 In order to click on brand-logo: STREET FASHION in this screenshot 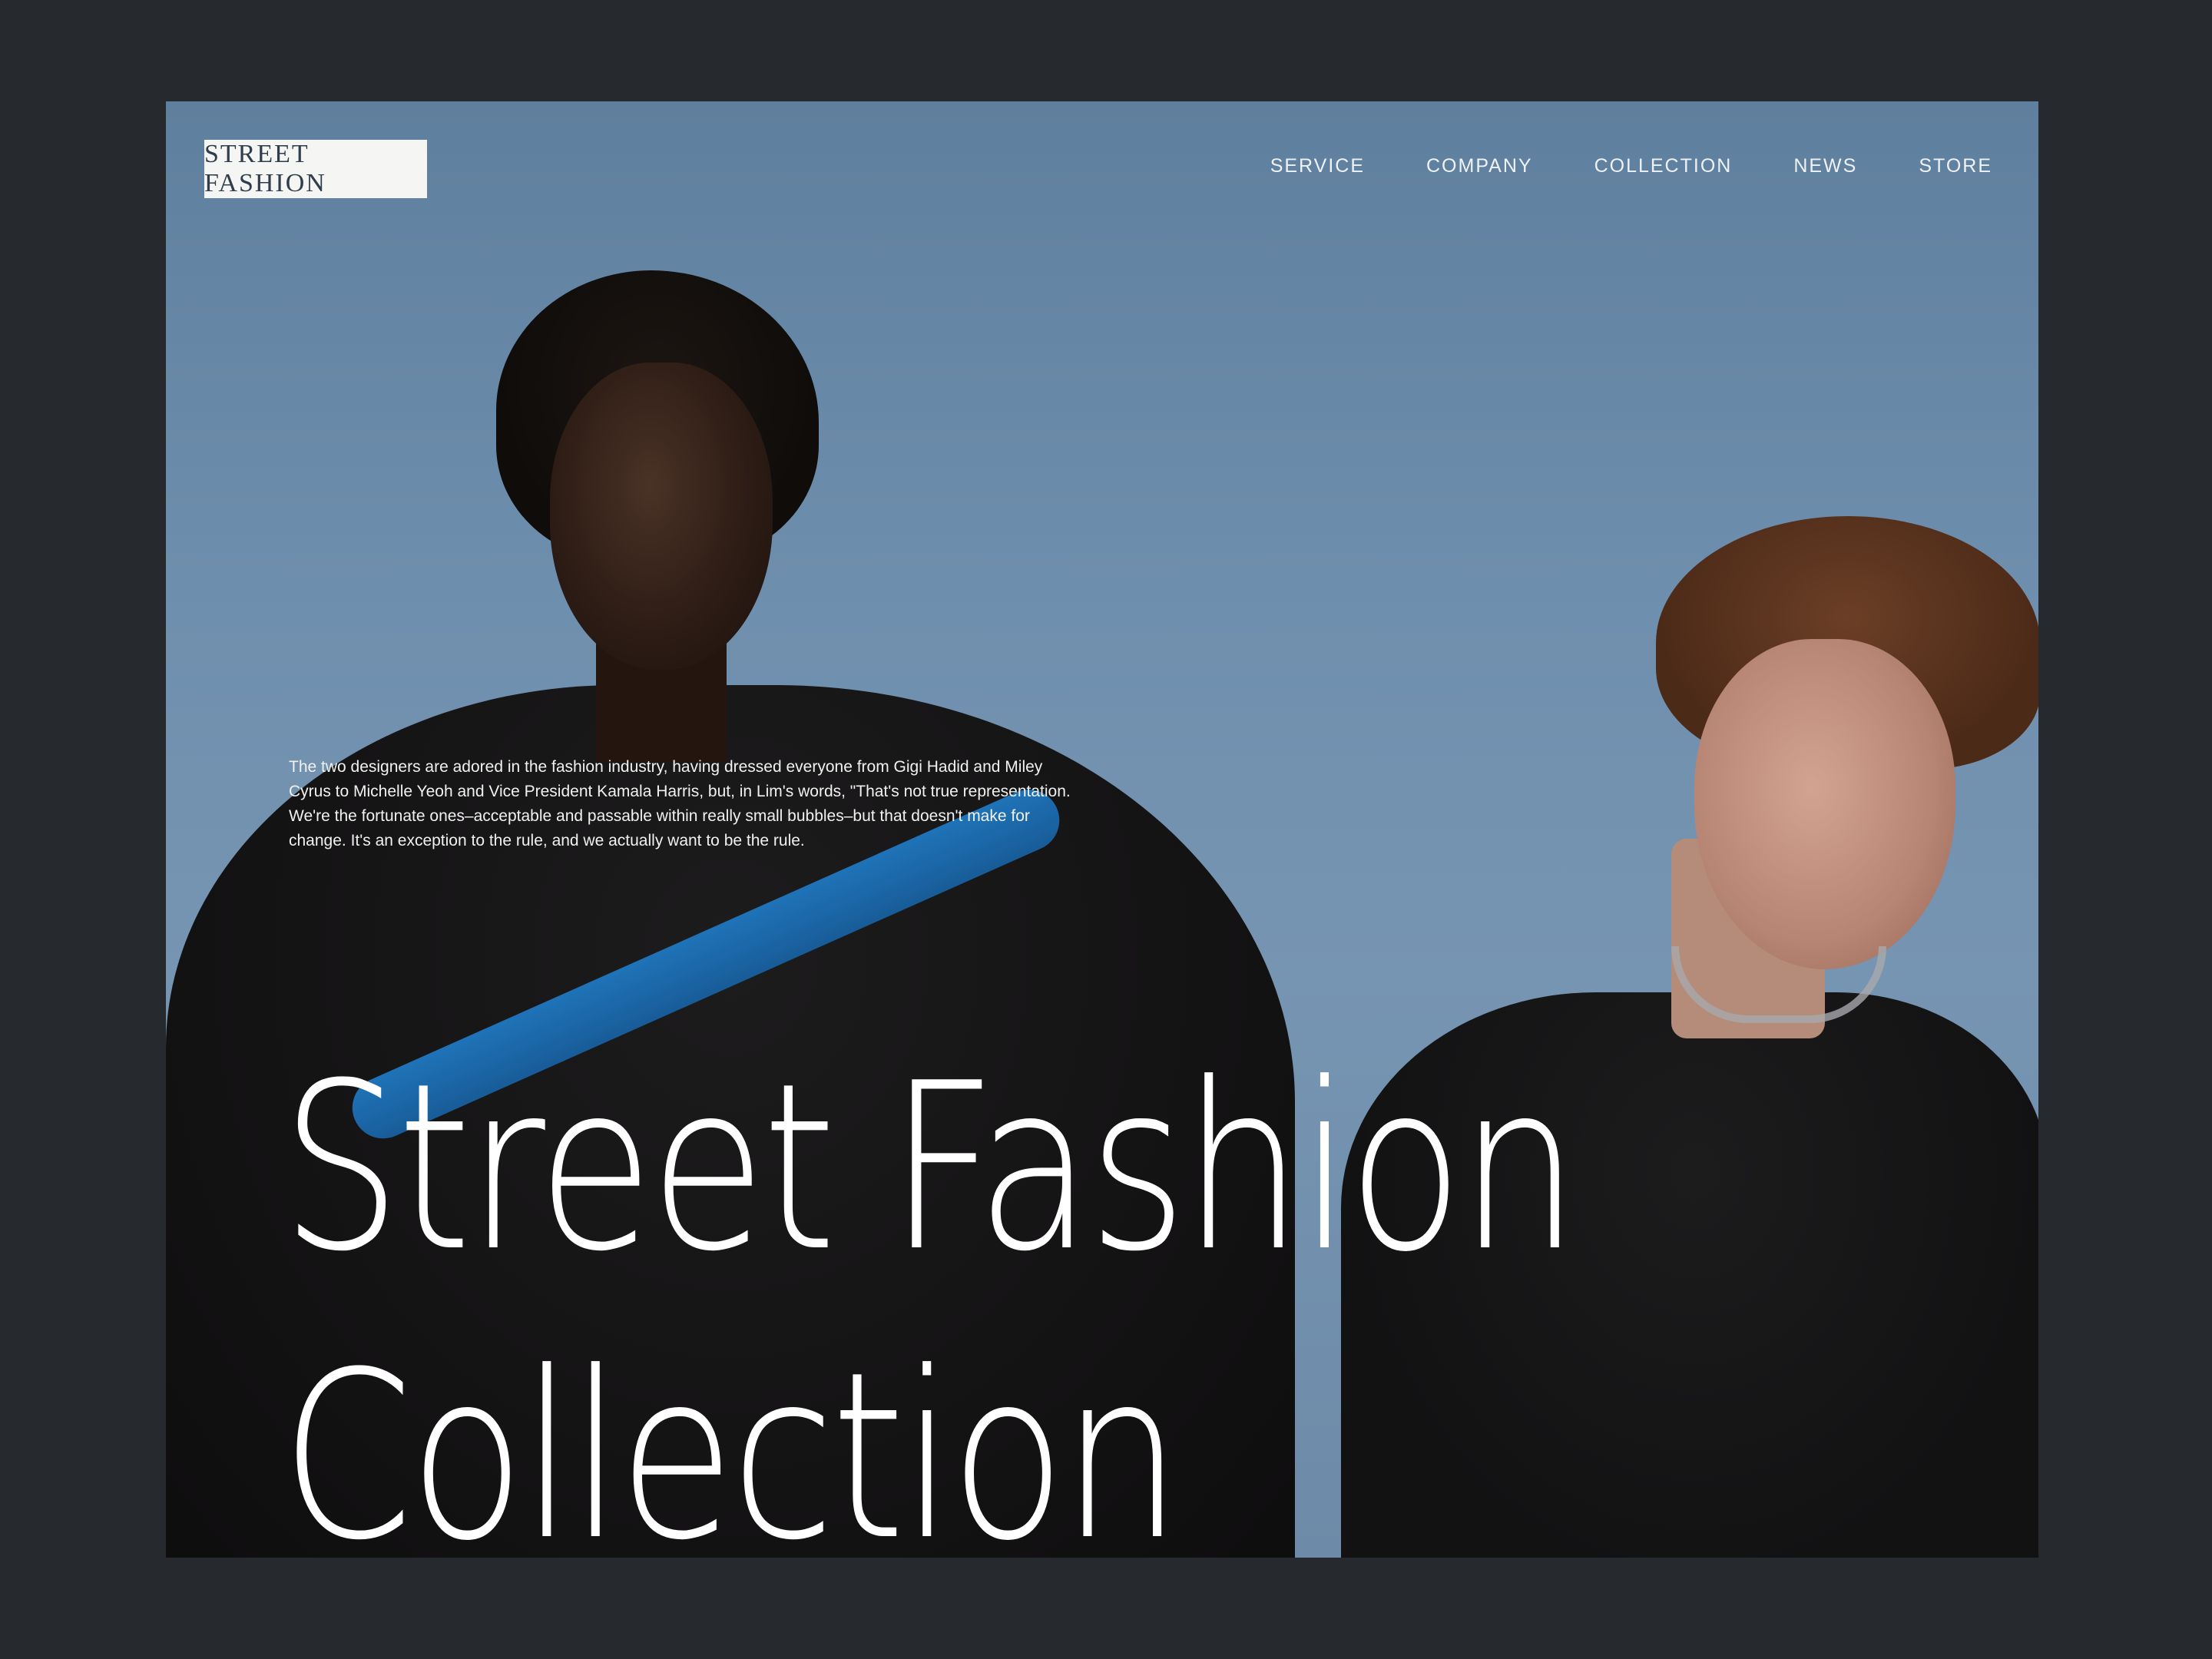, I will do `click(315, 169)`.